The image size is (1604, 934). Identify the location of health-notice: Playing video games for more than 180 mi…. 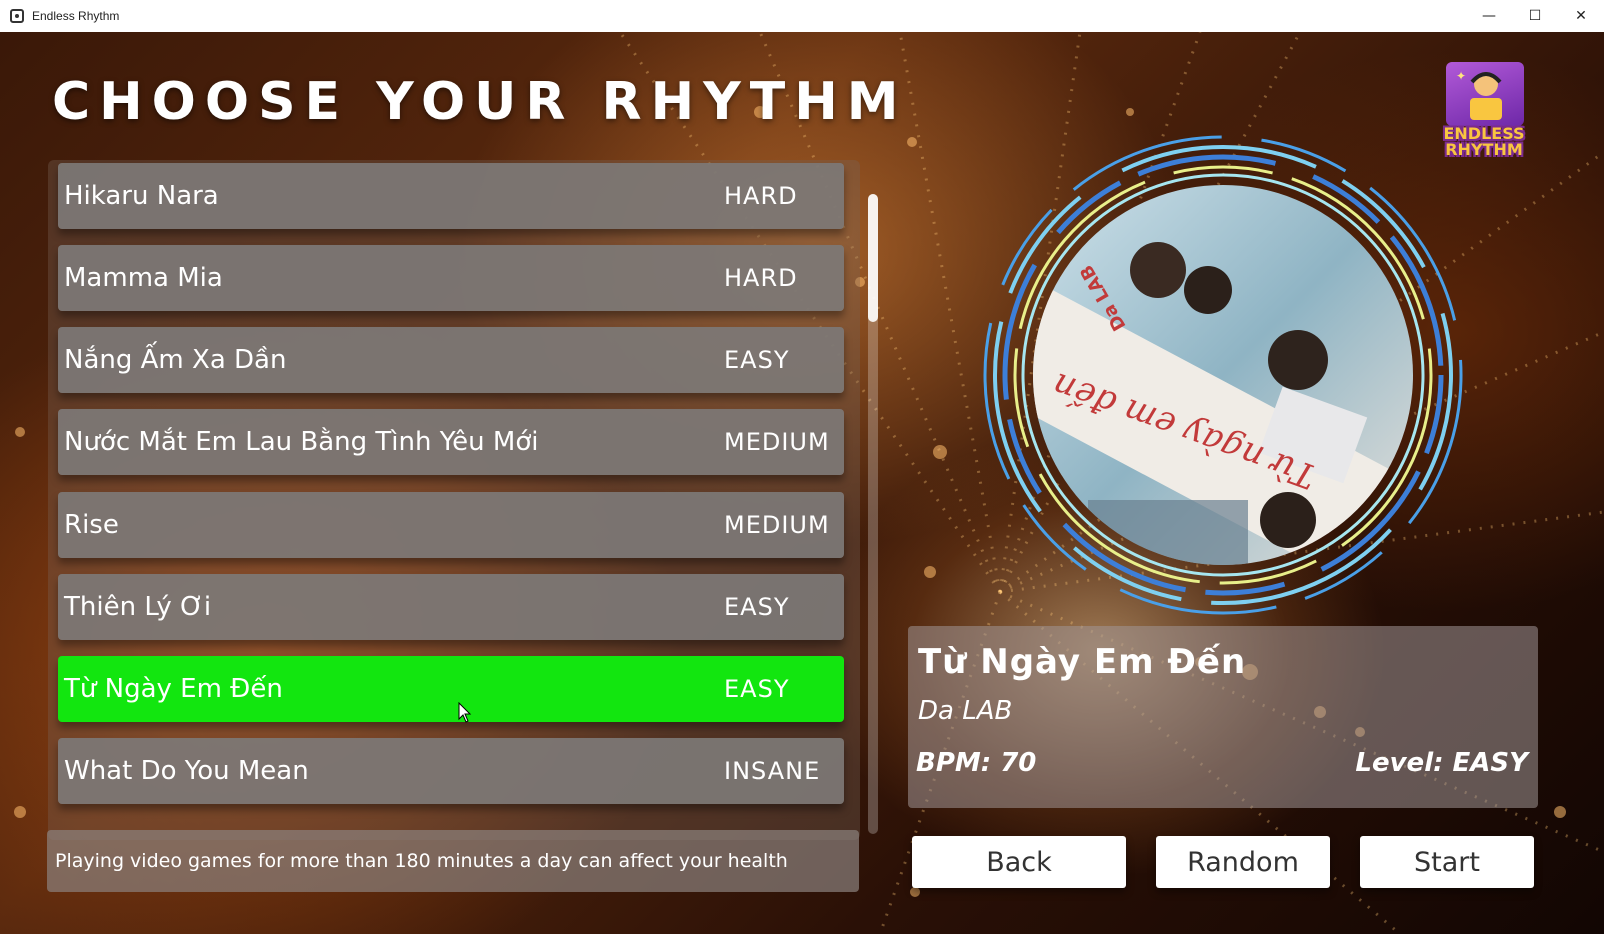
(453, 861).